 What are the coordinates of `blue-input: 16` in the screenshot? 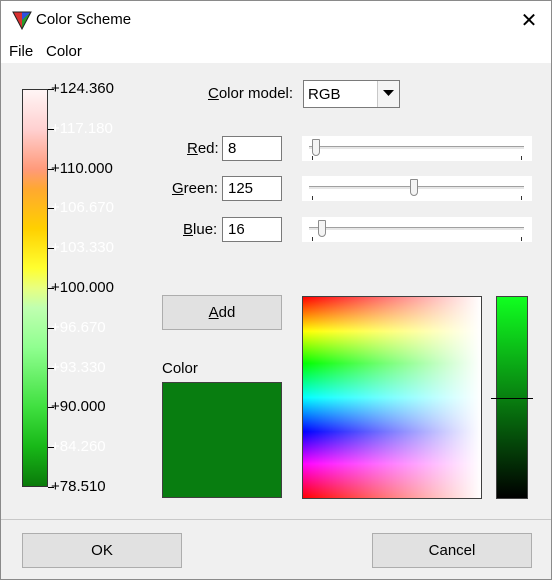 It's located at (252, 229).